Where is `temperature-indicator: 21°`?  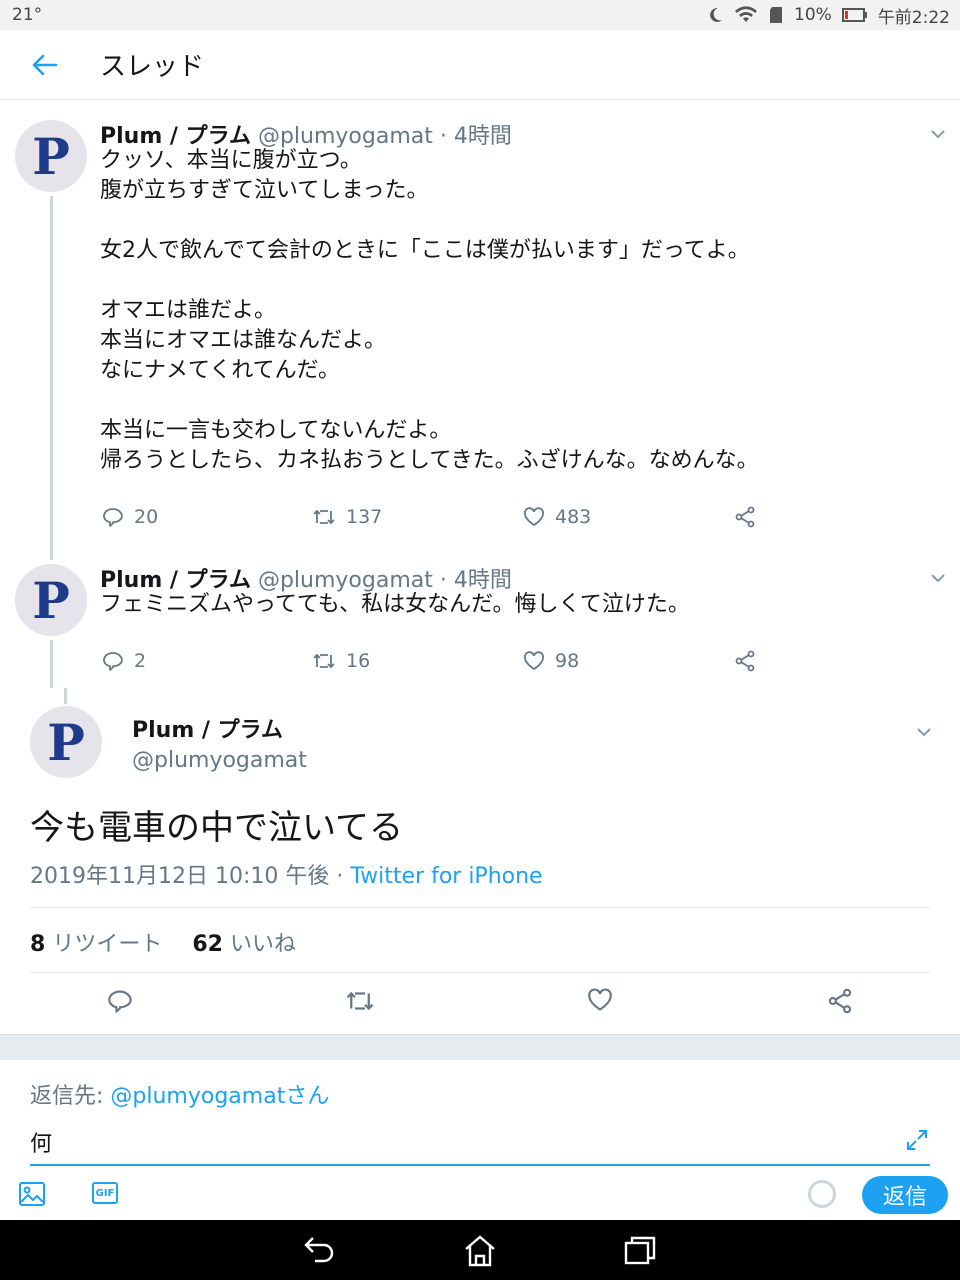 temperature-indicator: 21° is located at coordinates (27, 15).